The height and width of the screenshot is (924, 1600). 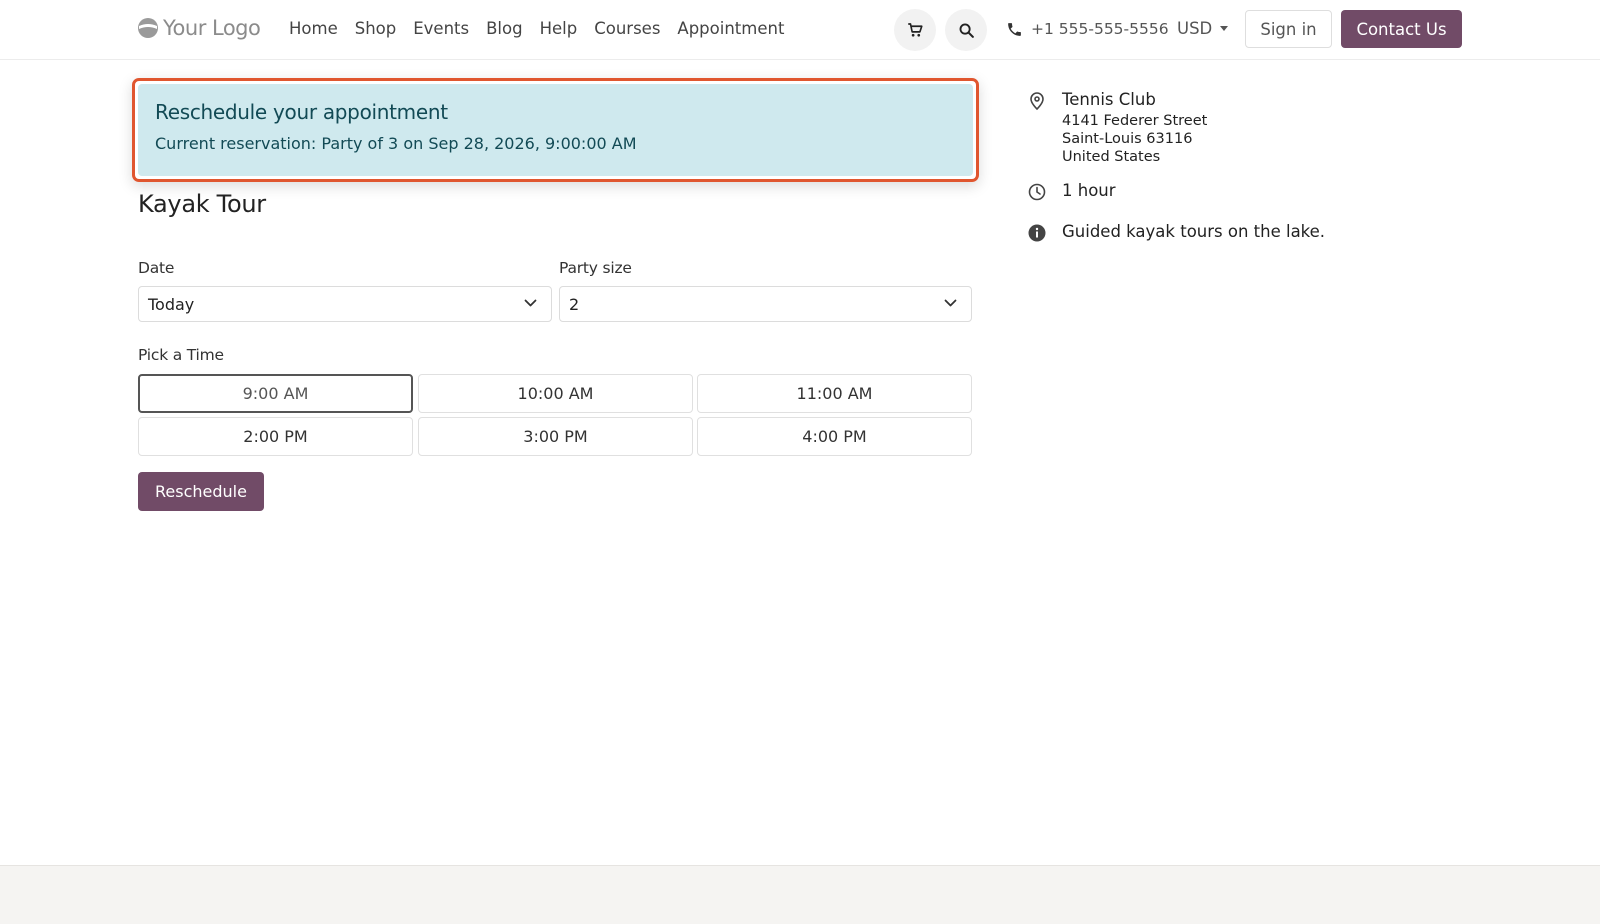 I want to click on nav-shop: Shop, so click(x=376, y=28).